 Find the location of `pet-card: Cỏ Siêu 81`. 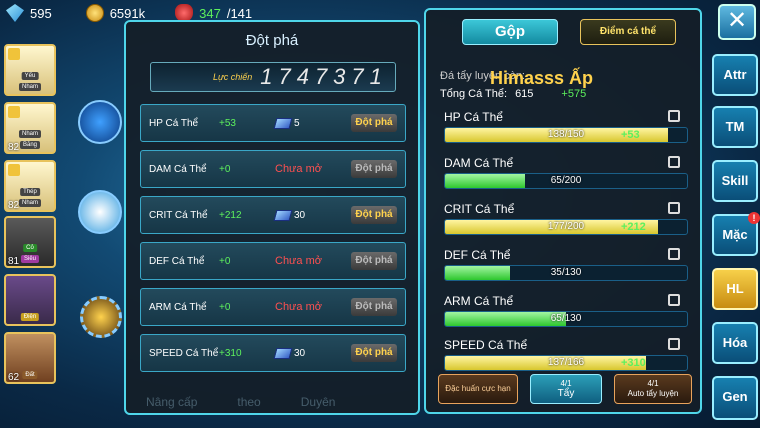

pet-card: Cỏ Siêu 81 is located at coordinates (30, 242).